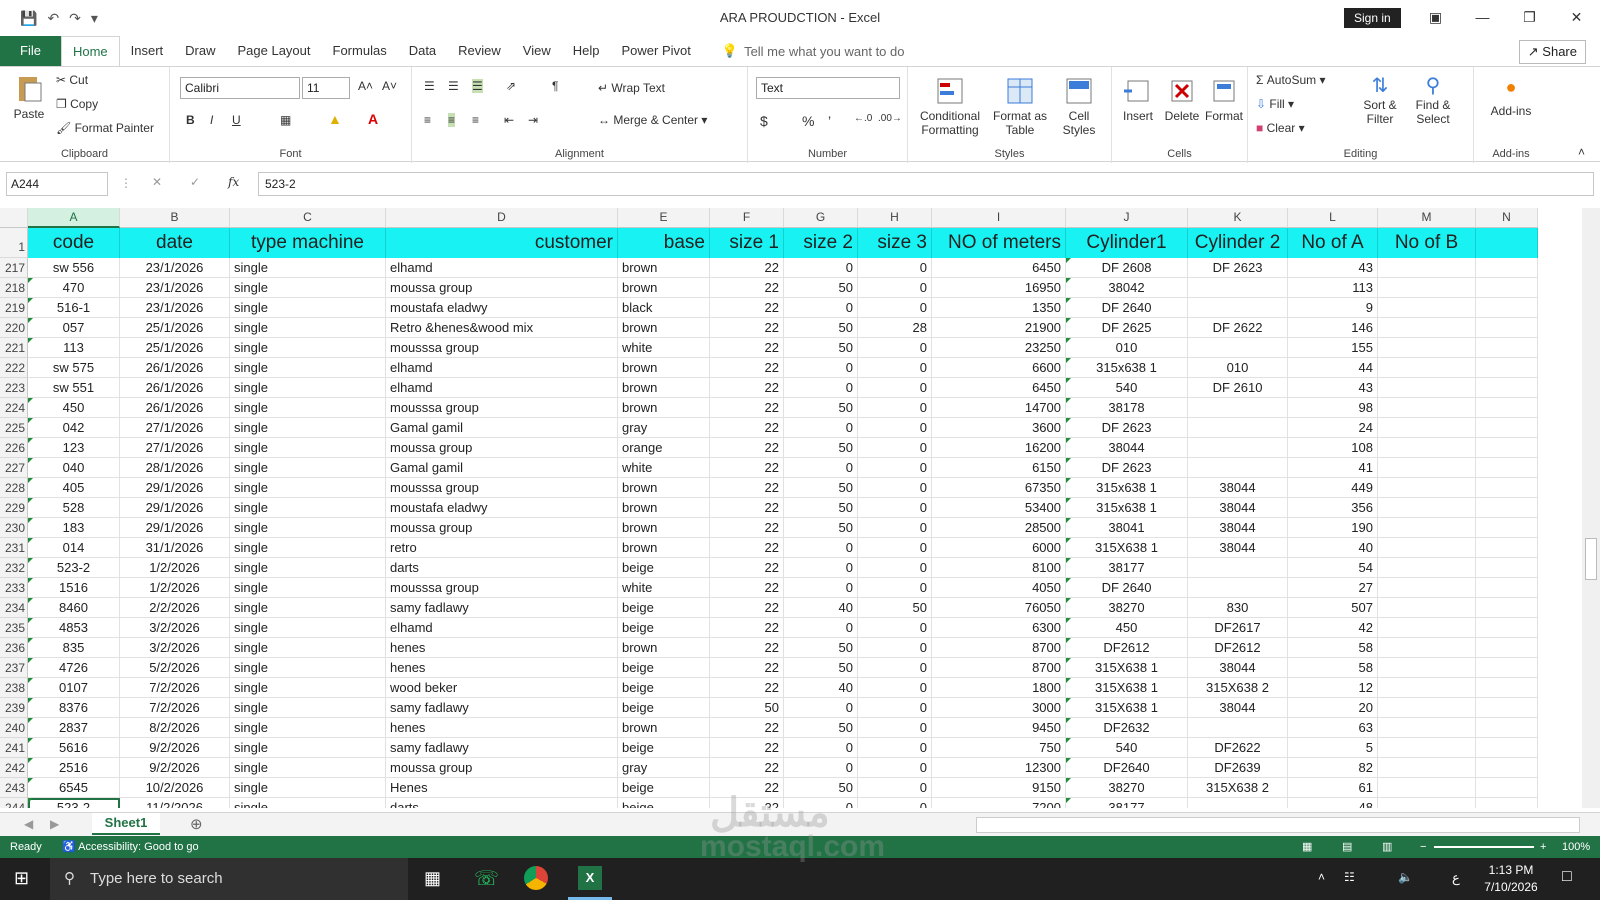  What do you see at coordinates (175, 548) in the screenshot?
I see `table-cell: 31/1/2026` at bounding box center [175, 548].